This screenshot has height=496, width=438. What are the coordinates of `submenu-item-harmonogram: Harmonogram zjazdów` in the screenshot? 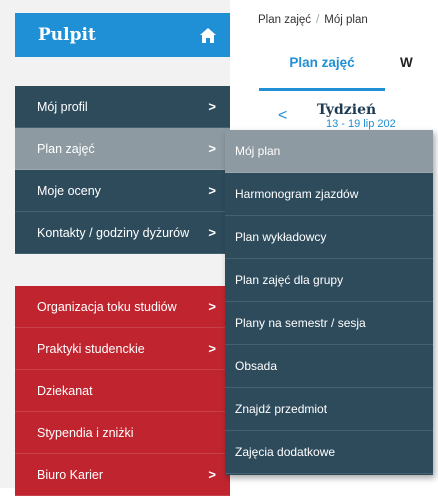 It's located at (329, 194).